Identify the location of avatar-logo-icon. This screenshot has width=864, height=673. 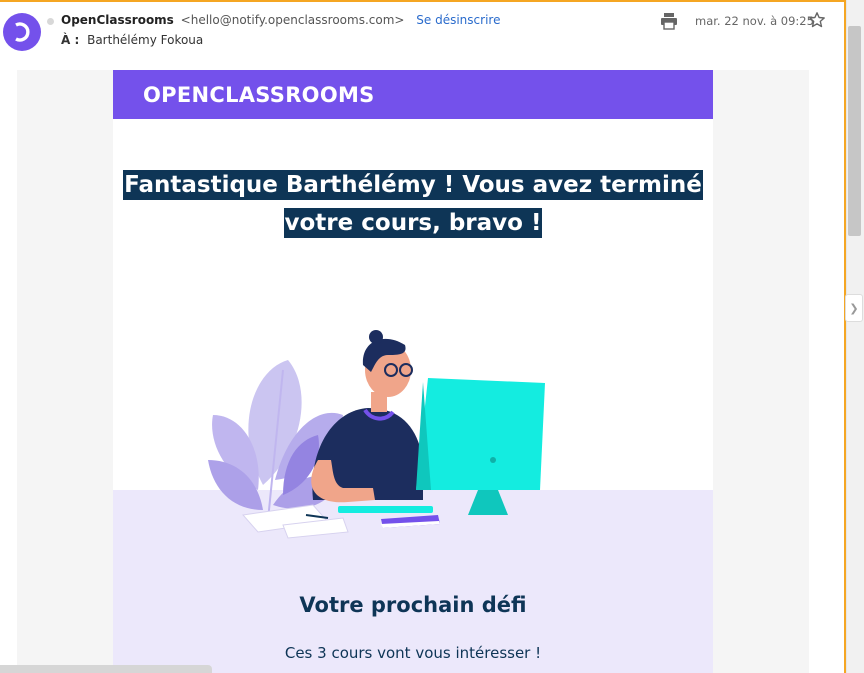
(22, 32).